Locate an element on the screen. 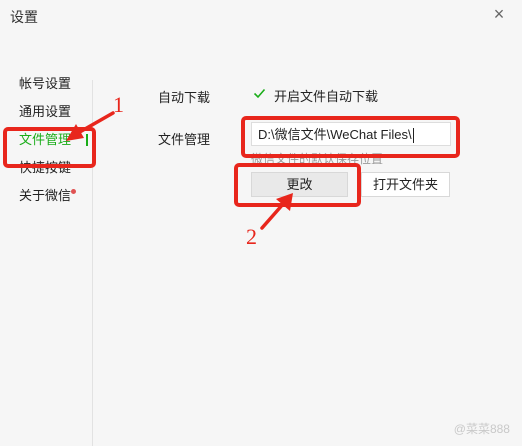 This screenshot has height=446, width=522. sidebar-item-about: 关于微信 is located at coordinates (46, 196).